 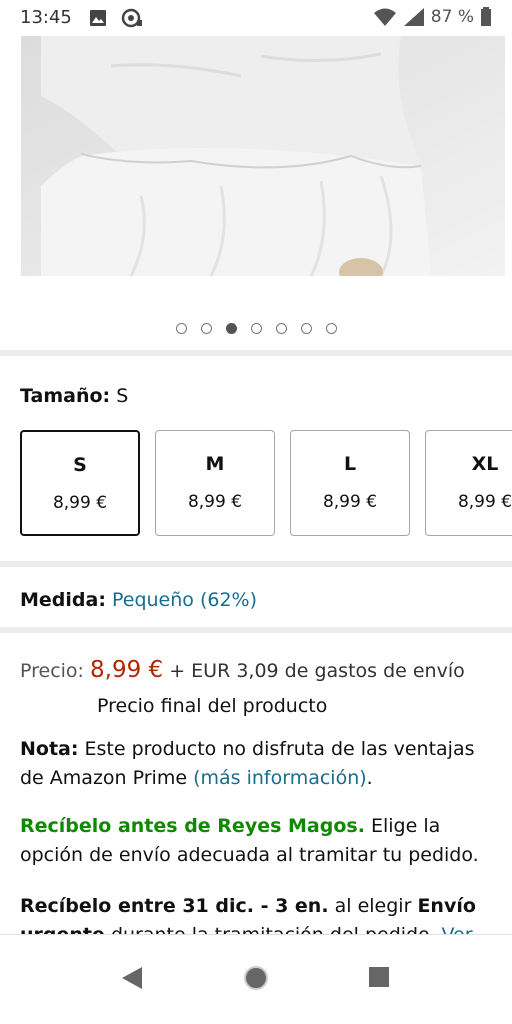 I want to click on fit-info: Medida: Pequeño (62%), so click(x=138, y=600).